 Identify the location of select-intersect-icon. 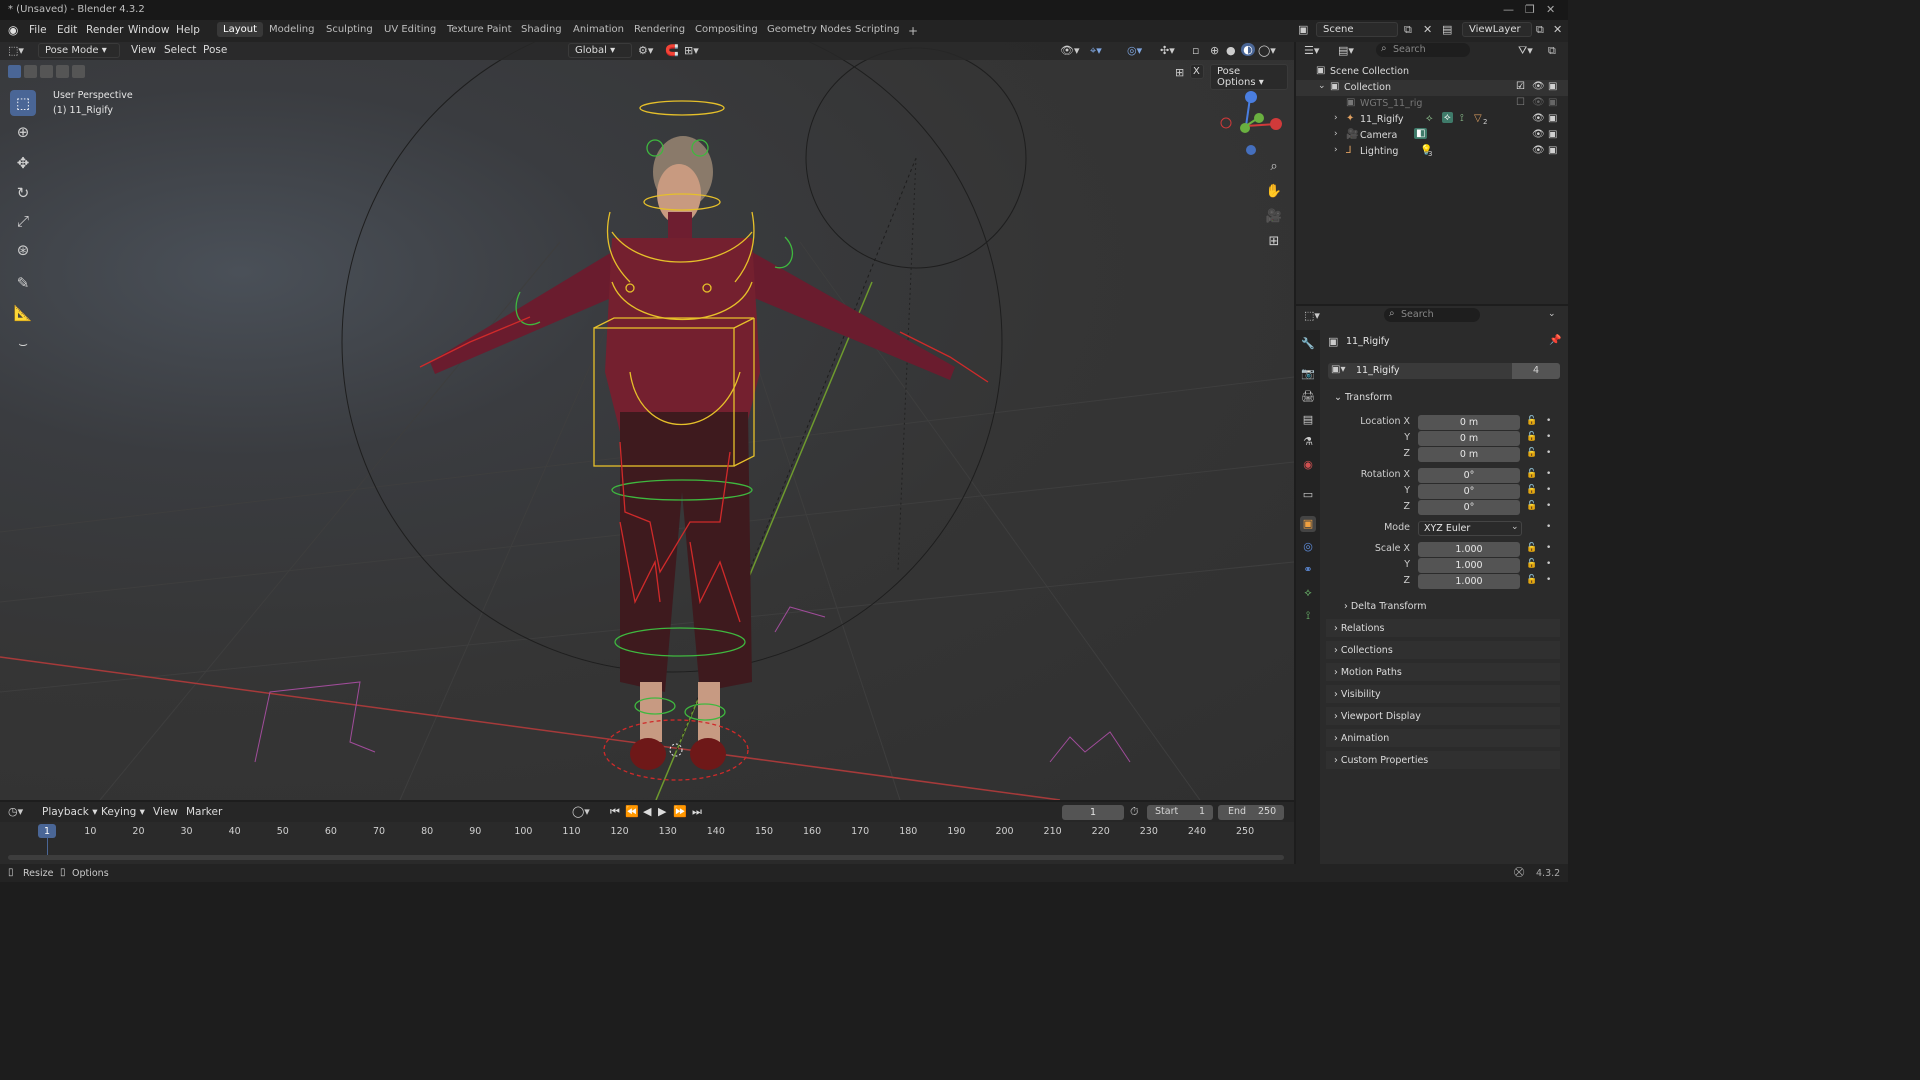
(78, 71).